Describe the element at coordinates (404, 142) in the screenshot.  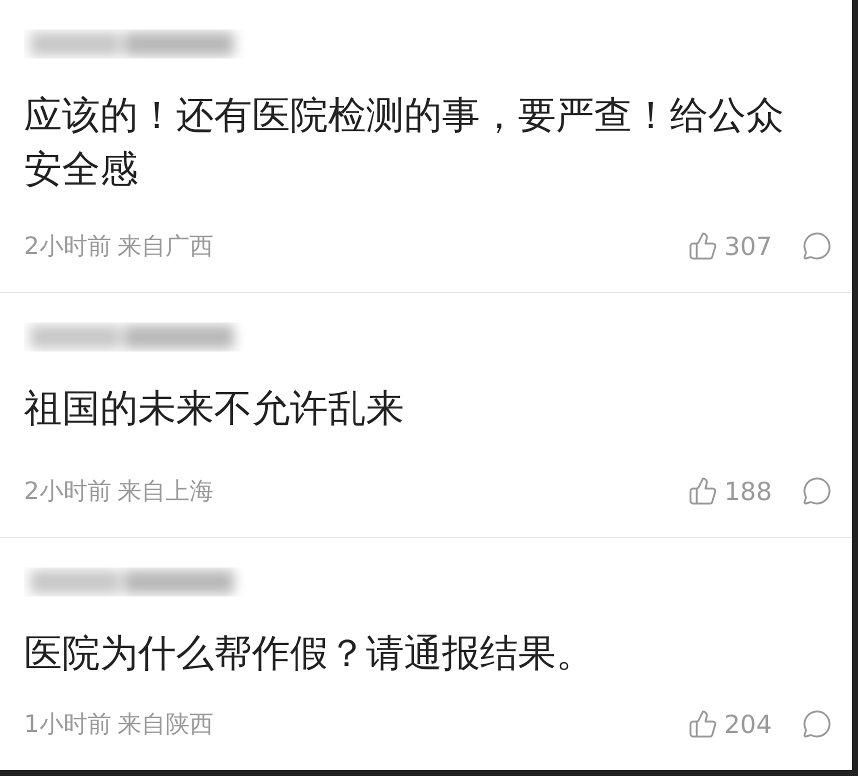
I see `comment-text: 应该的！还有医院检测的事，要严查！给公众安全感` at that location.